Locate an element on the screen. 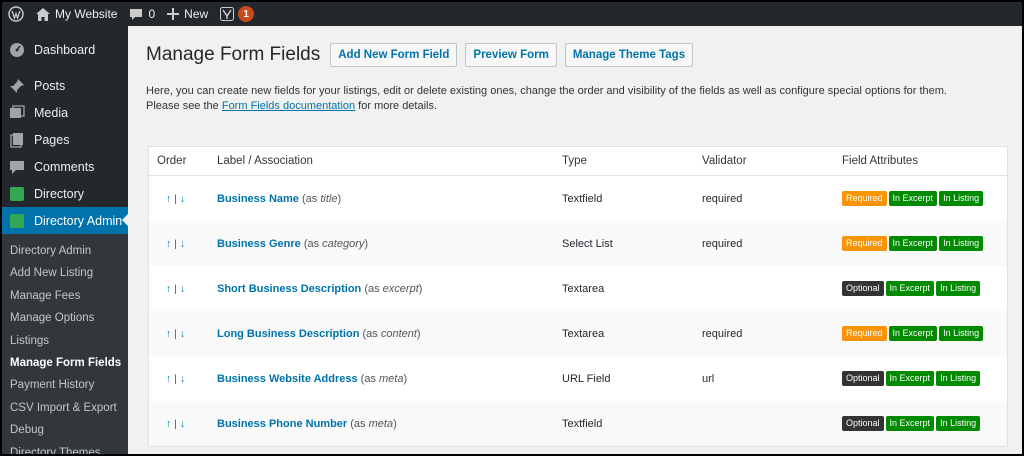  association-value: content is located at coordinates (398, 333).